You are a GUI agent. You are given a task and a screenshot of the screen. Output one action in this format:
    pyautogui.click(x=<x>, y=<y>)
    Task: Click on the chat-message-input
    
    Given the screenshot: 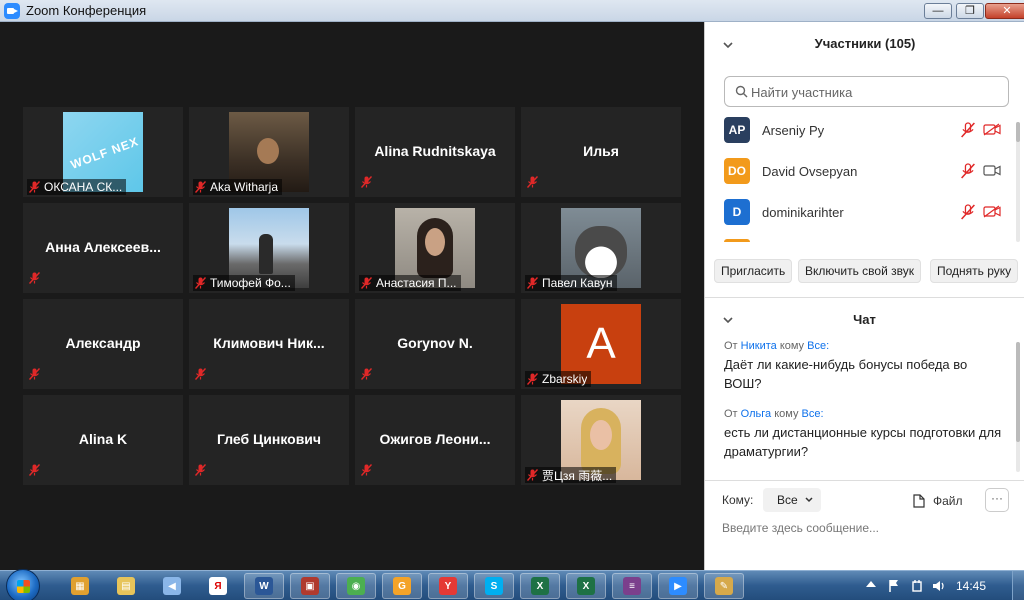 What is the action you would take?
    pyautogui.click(x=862, y=528)
    